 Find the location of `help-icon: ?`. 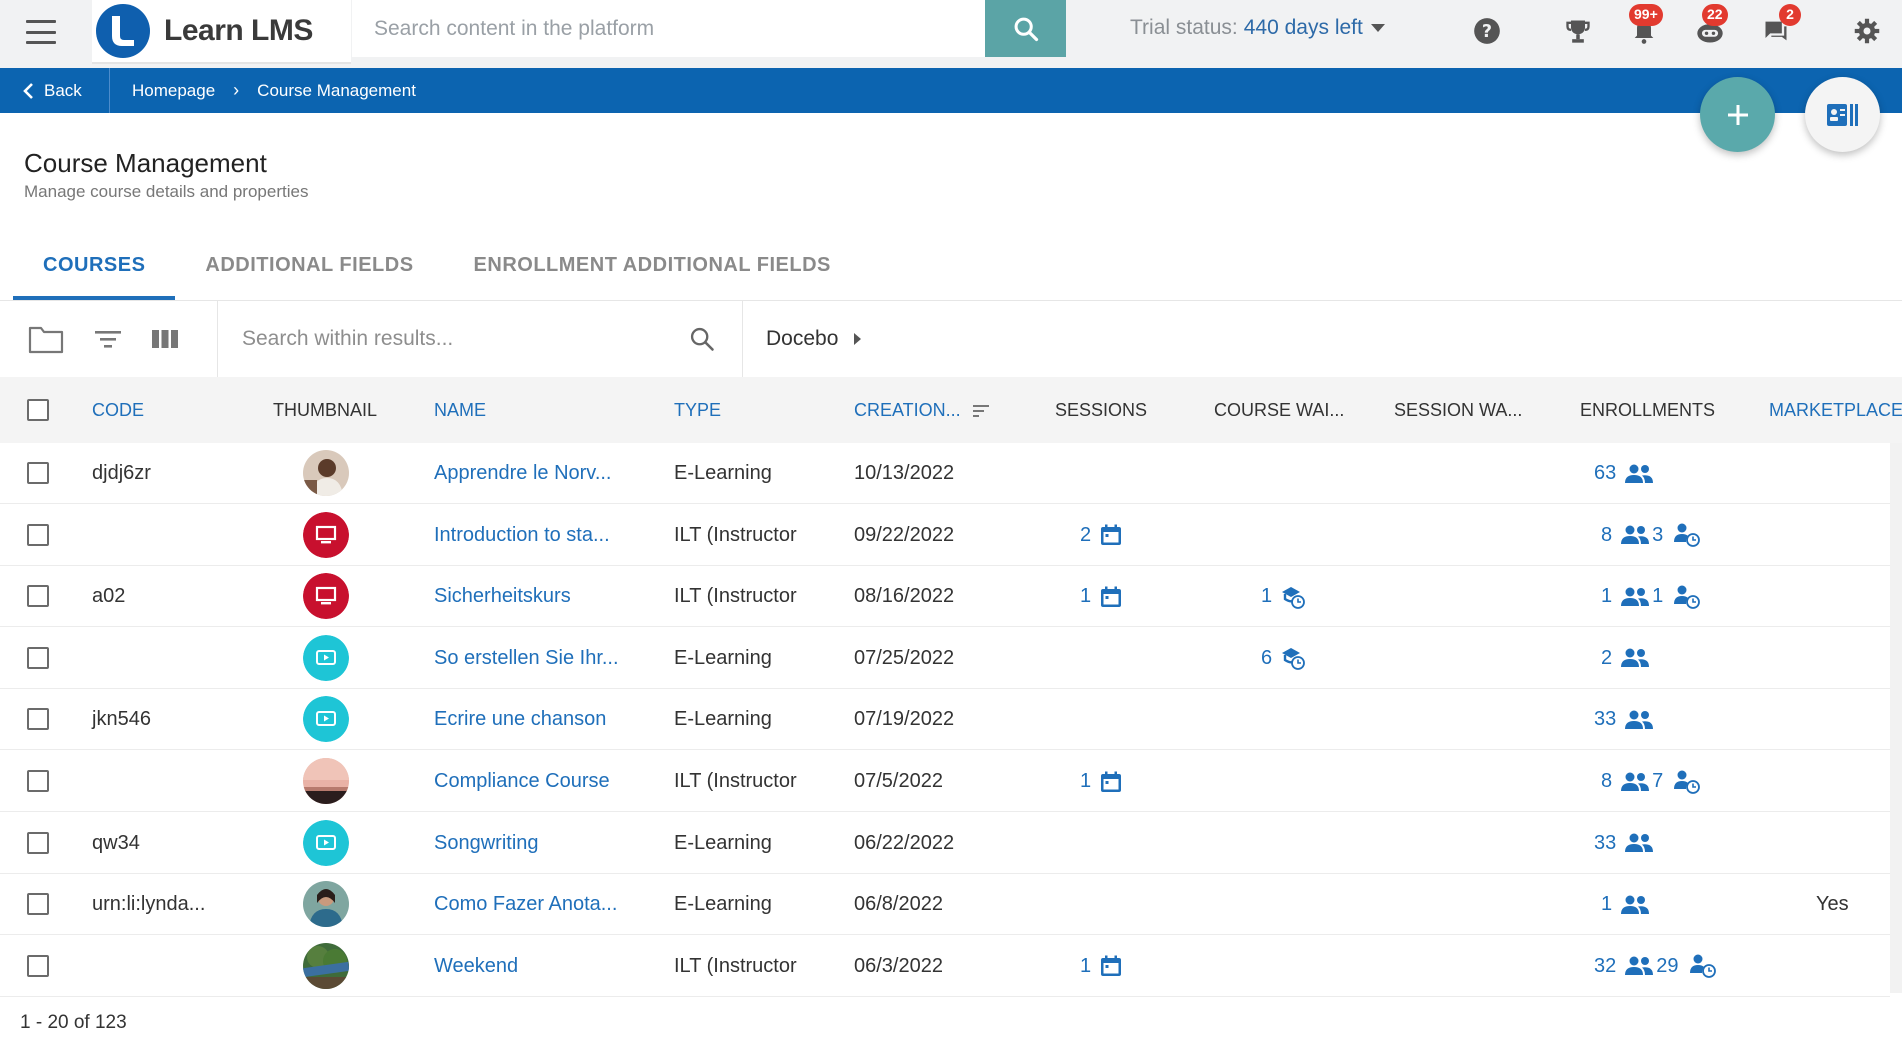

help-icon: ? is located at coordinates (1487, 31).